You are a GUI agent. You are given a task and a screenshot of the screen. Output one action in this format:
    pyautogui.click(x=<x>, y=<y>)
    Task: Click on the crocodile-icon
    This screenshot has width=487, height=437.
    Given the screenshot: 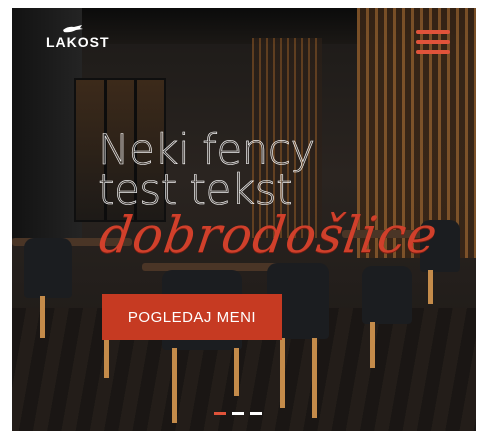 What is the action you would take?
    pyautogui.click(x=73, y=29)
    